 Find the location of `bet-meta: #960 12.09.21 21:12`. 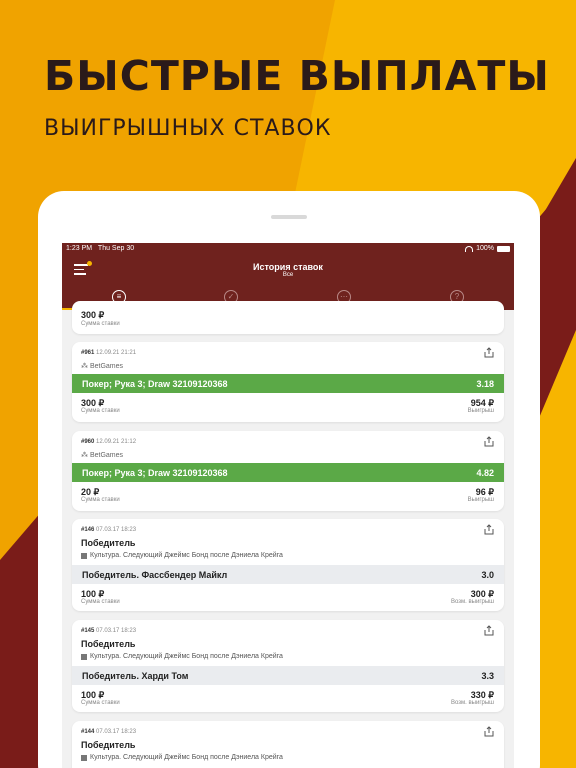

bet-meta: #960 12.09.21 21:12 is located at coordinates (108, 442).